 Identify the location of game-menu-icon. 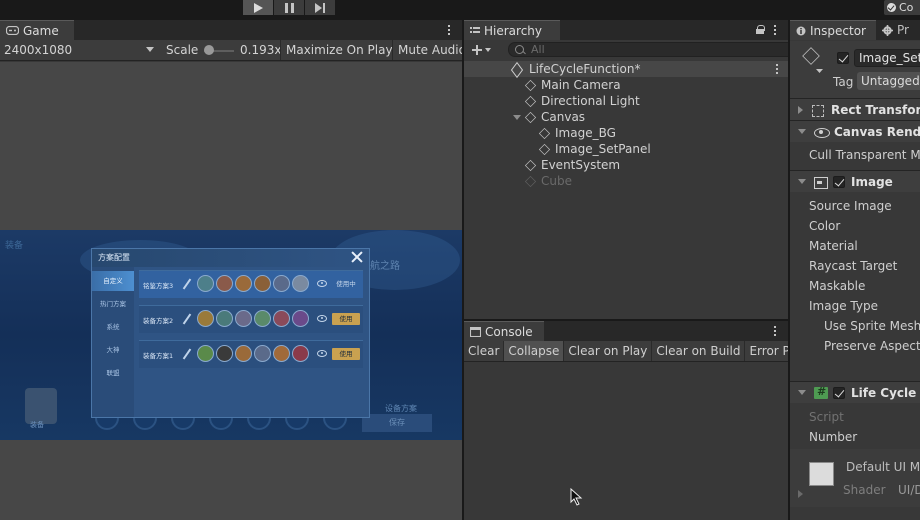
(449, 30).